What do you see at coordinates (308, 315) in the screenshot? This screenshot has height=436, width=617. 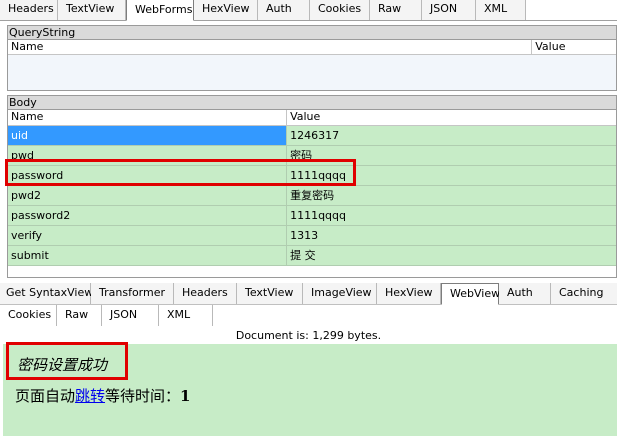 I see `response-tab-bar-row2: Cookies Raw JSON XML` at bounding box center [308, 315].